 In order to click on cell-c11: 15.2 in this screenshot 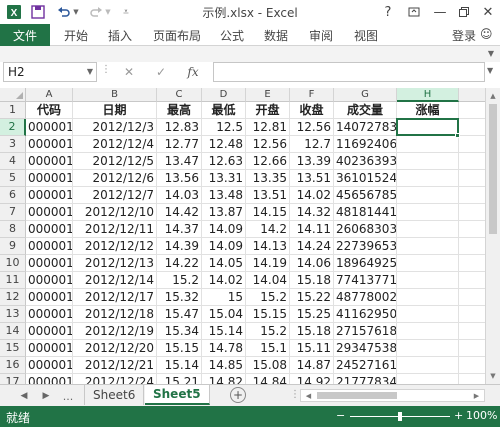, I will do `click(179, 280)`.